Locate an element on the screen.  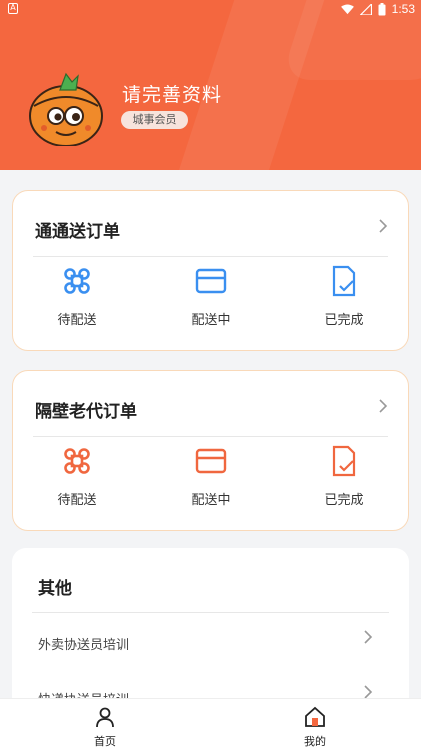
member-badge: 城事会员 is located at coordinates (154, 120).